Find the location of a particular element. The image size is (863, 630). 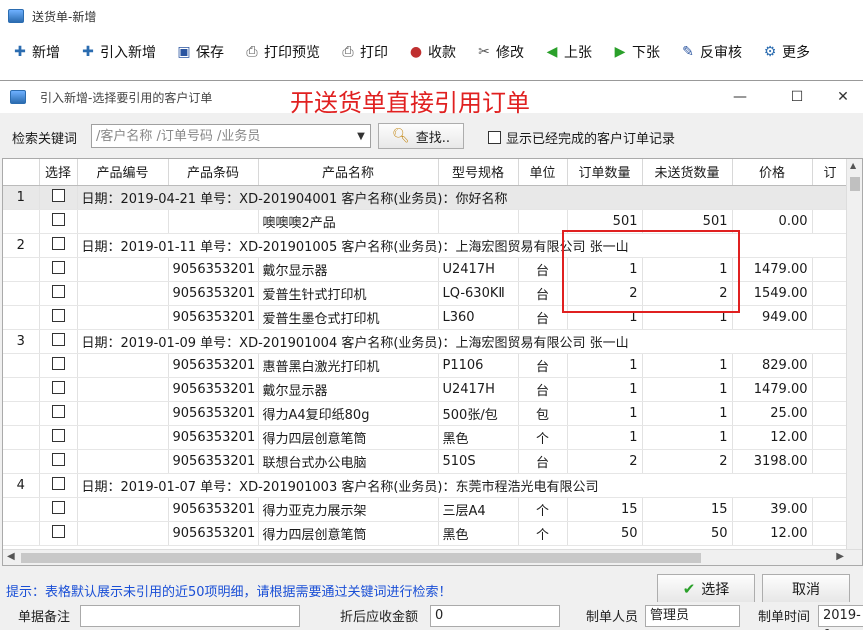

vertical-scrollbar: ▲ is located at coordinates (854, 355).